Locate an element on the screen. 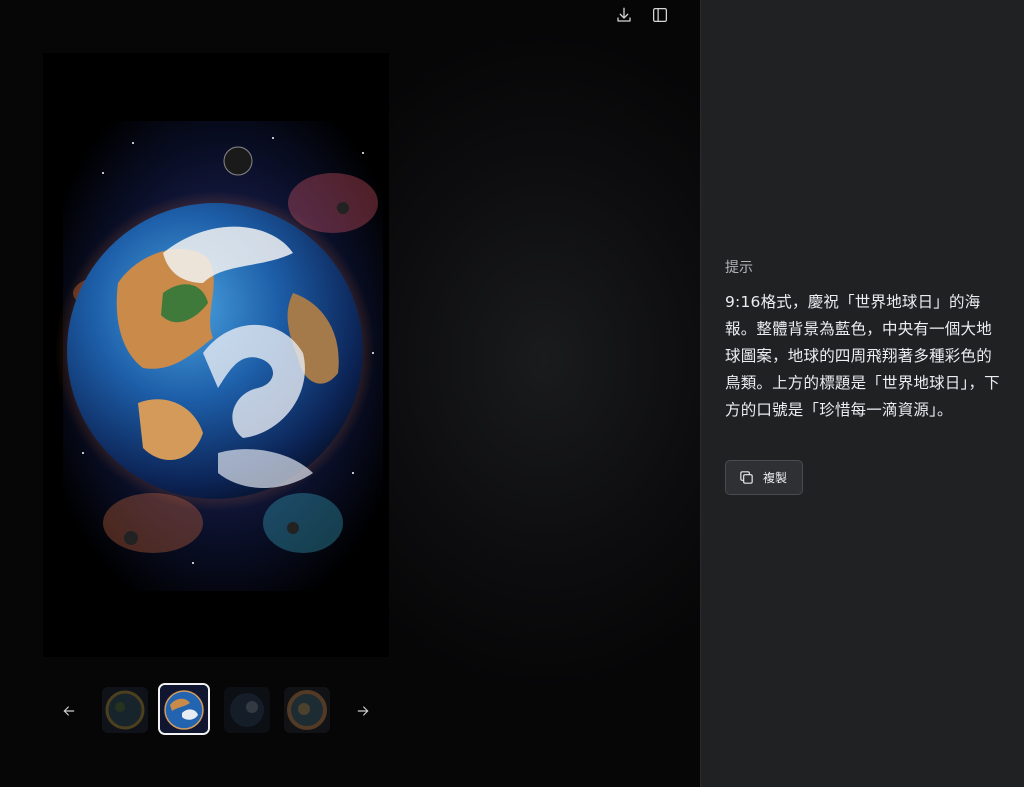 The height and width of the screenshot is (787, 1024). copy-prompt-button: 複製 is located at coordinates (764, 477).